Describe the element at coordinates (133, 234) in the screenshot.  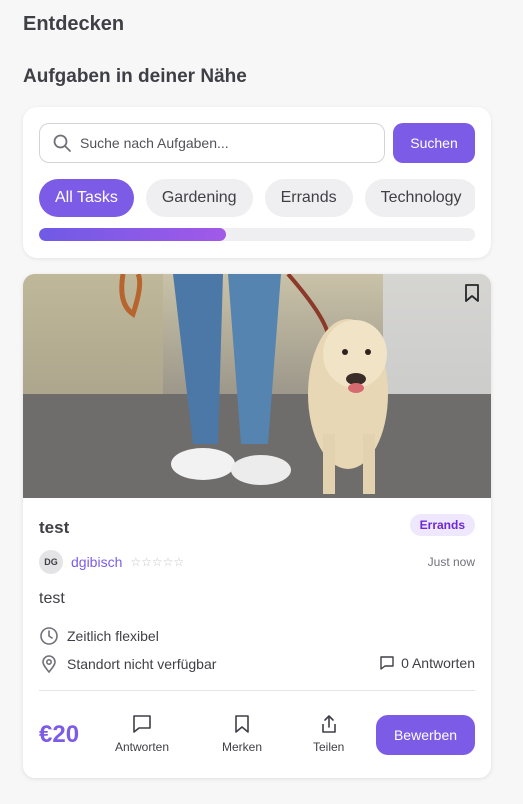
I see `filter-scrollbar-thumb` at that location.